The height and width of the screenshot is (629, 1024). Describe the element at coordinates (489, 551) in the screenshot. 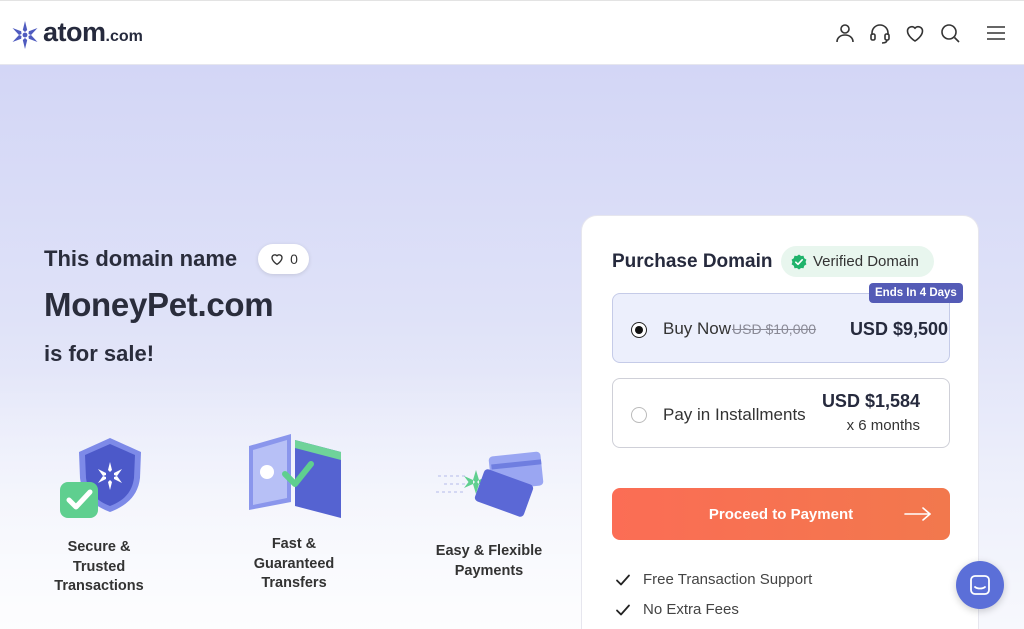

I see `feature-label-line: Easy & Flexible` at that location.